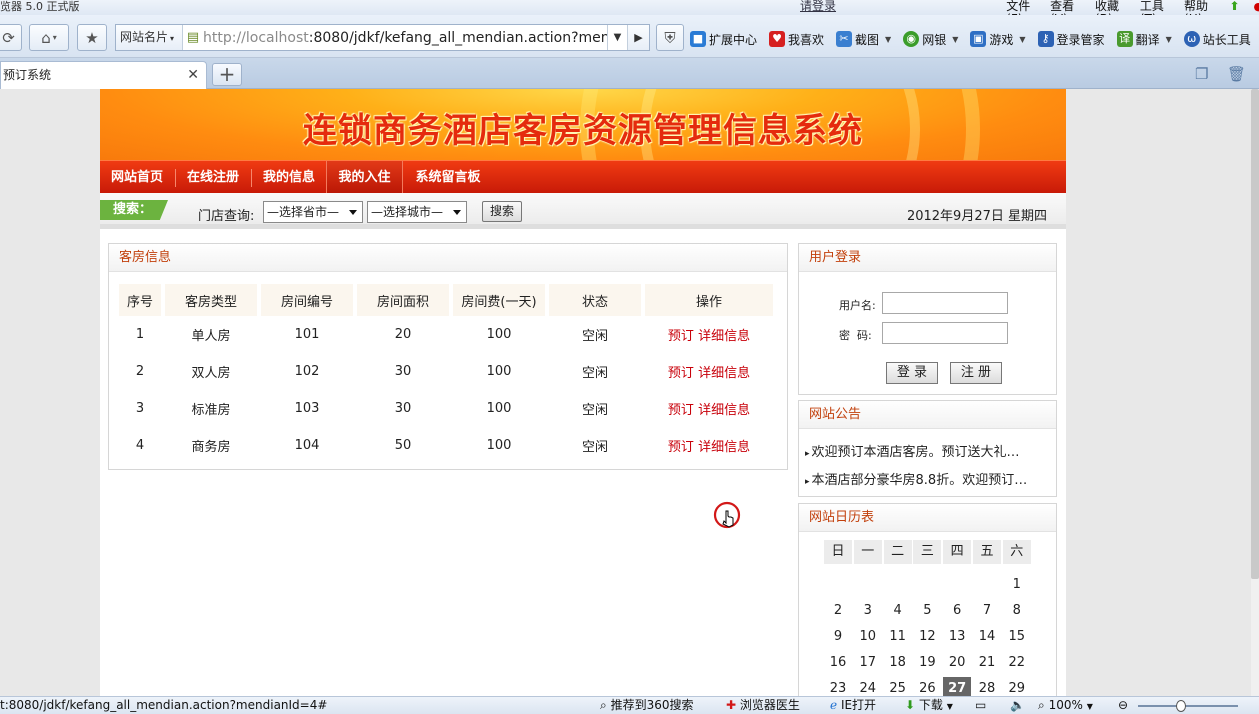 This screenshot has height=714, width=1259. What do you see at coordinates (723, 39) in the screenshot?
I see `ext-center: ■ 扩展中心` at bounding box center [723, 39].